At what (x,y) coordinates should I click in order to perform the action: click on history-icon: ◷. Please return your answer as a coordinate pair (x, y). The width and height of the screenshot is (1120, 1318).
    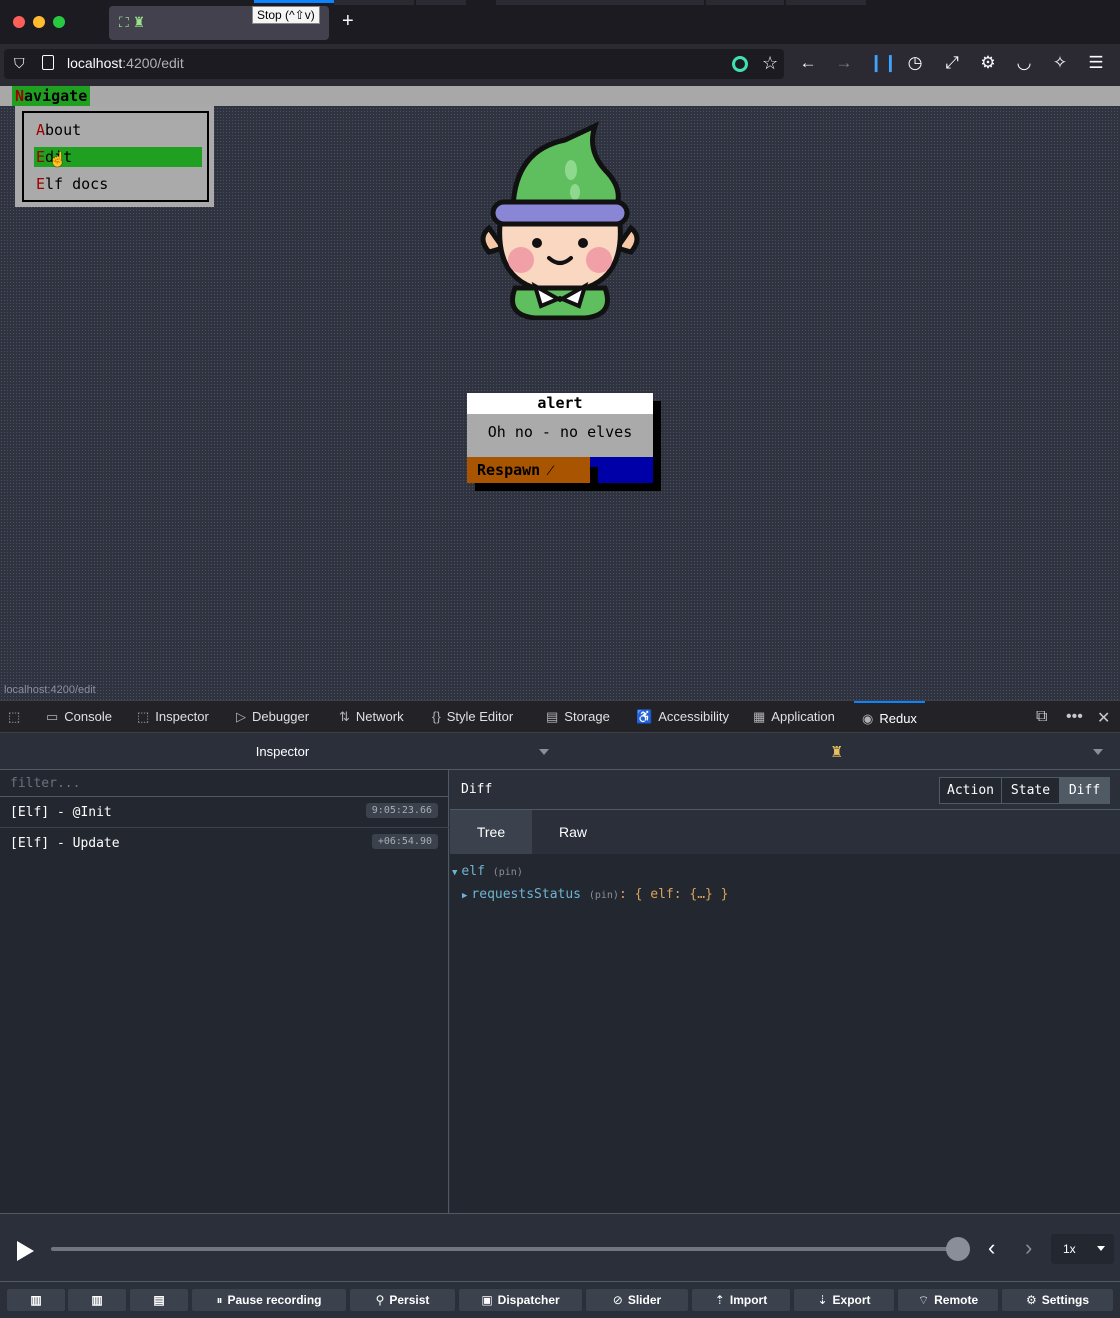
    Looking at the image, I should click on (915, 63).